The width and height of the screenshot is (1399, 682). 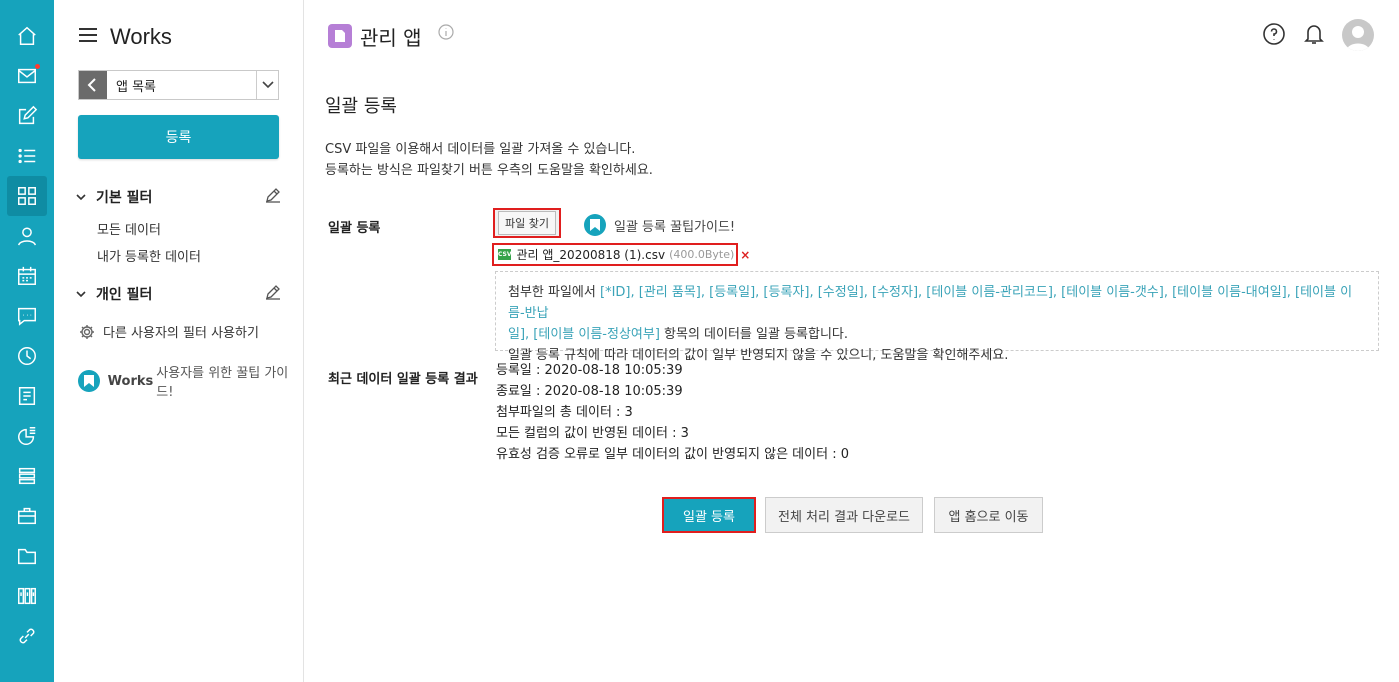 What do you see at coordinates (844, 515) in the screenshot?
I see `download-results-button: 전체 처리 결과 다운로드` at bounding box center [844, 515].